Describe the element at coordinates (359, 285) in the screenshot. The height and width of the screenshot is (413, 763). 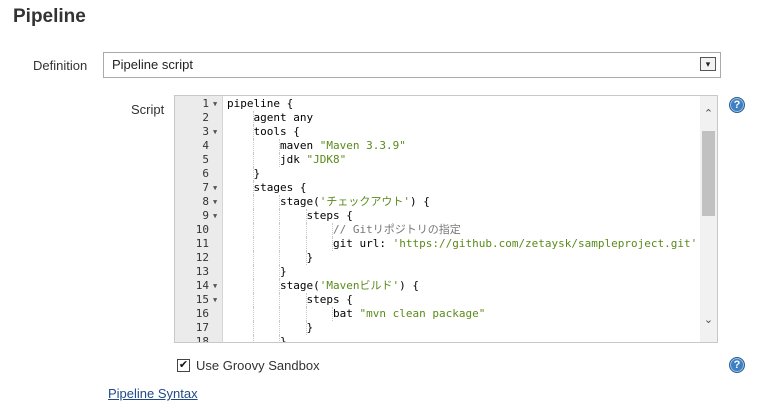
I see `string-token: 'Mavenビルド'` at that location.